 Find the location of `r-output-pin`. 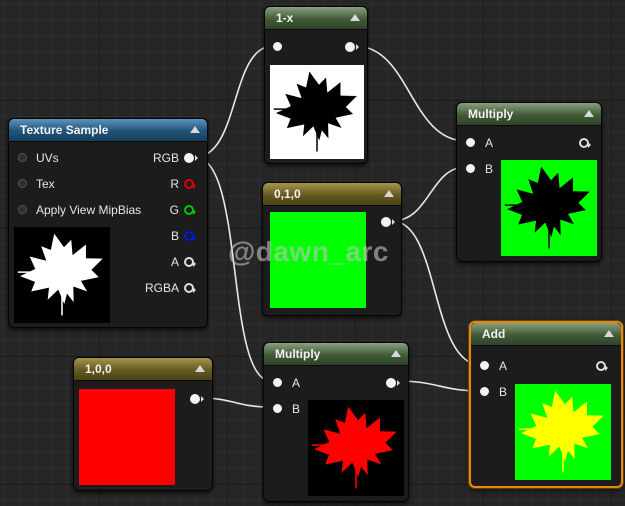

r-output-pin is located at coordinates (190, 184).